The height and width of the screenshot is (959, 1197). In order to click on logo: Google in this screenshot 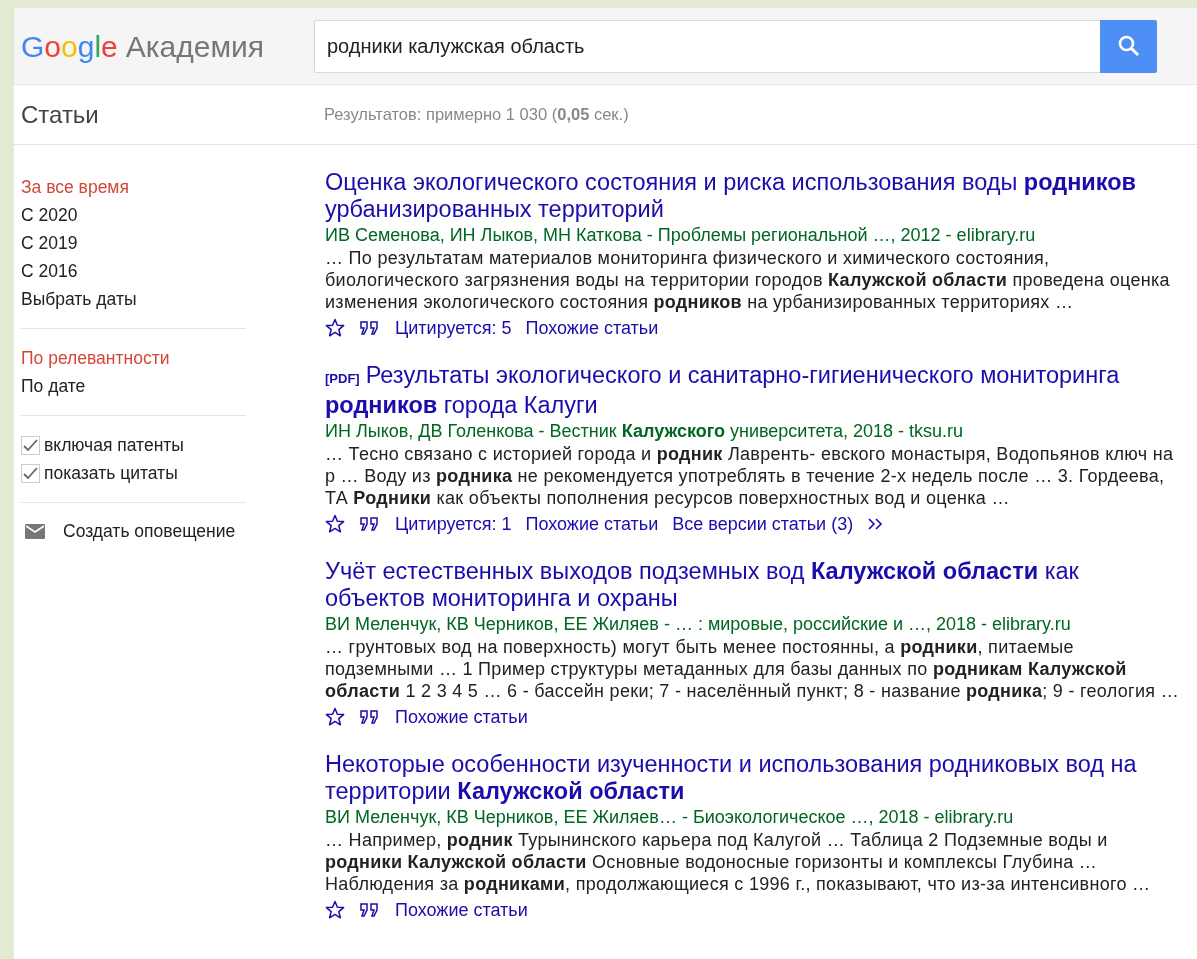, I will do `click(69, 46)`.